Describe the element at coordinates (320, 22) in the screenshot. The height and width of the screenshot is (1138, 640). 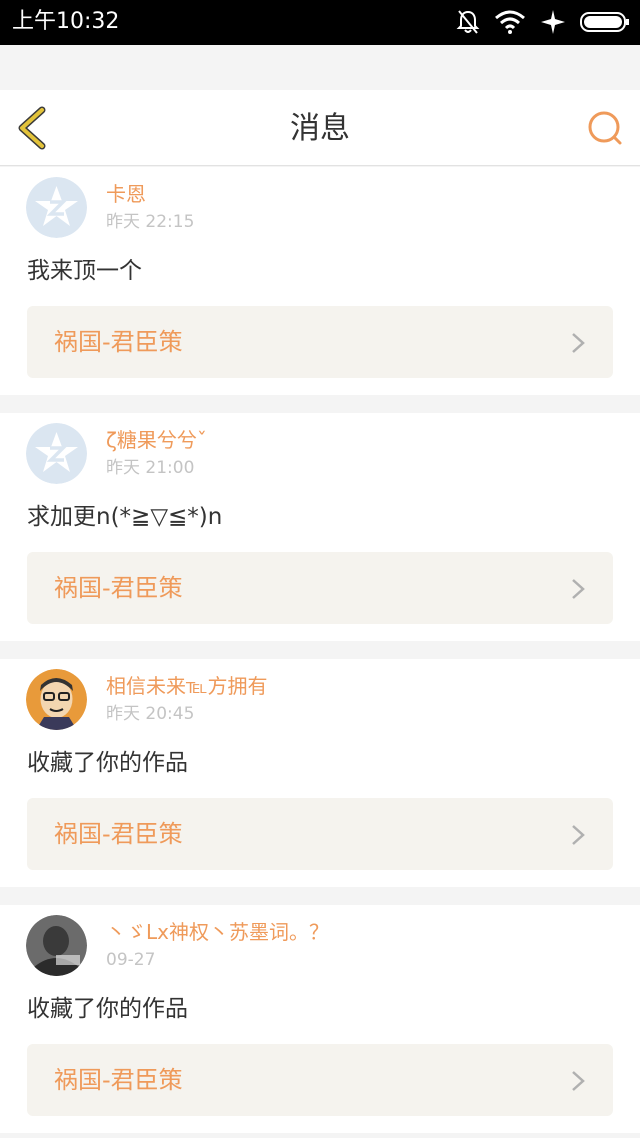
I see `status-bar: 上午10:32` at that location.